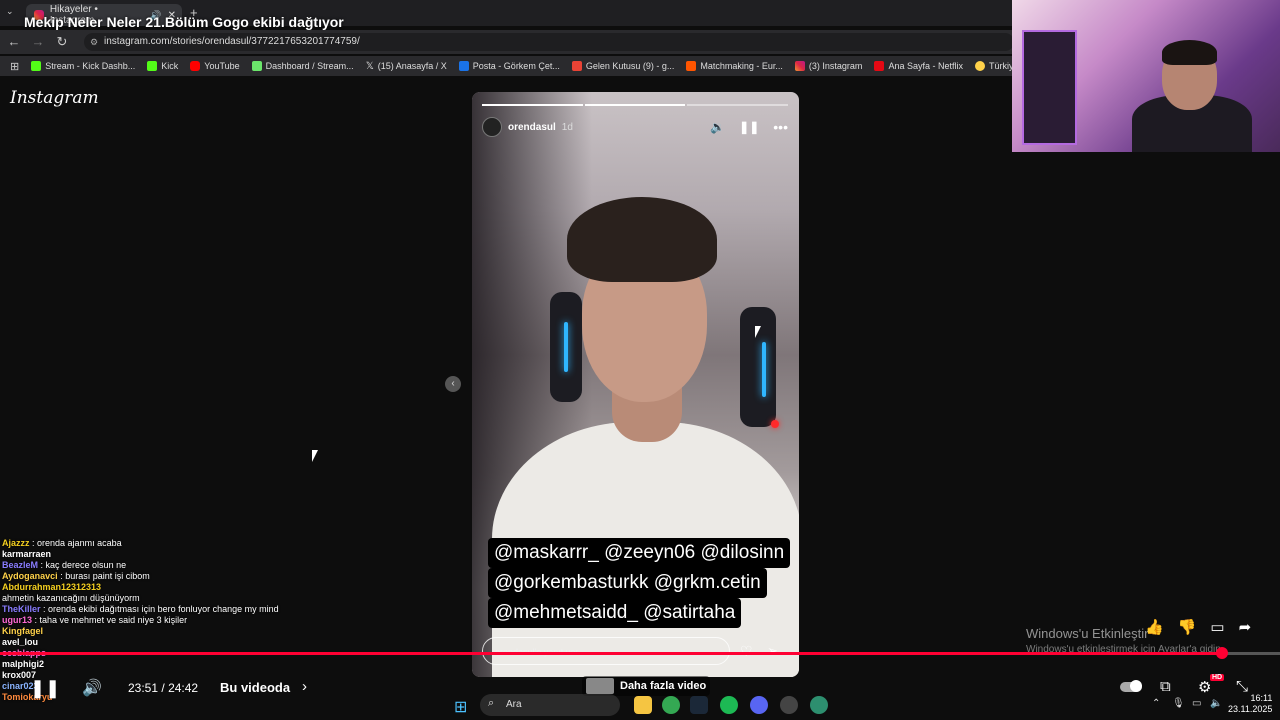 Image resolution: width=1280 pixels, height=720 pixels. I want to click on chat-message: karmarraen, so click(142, 554).